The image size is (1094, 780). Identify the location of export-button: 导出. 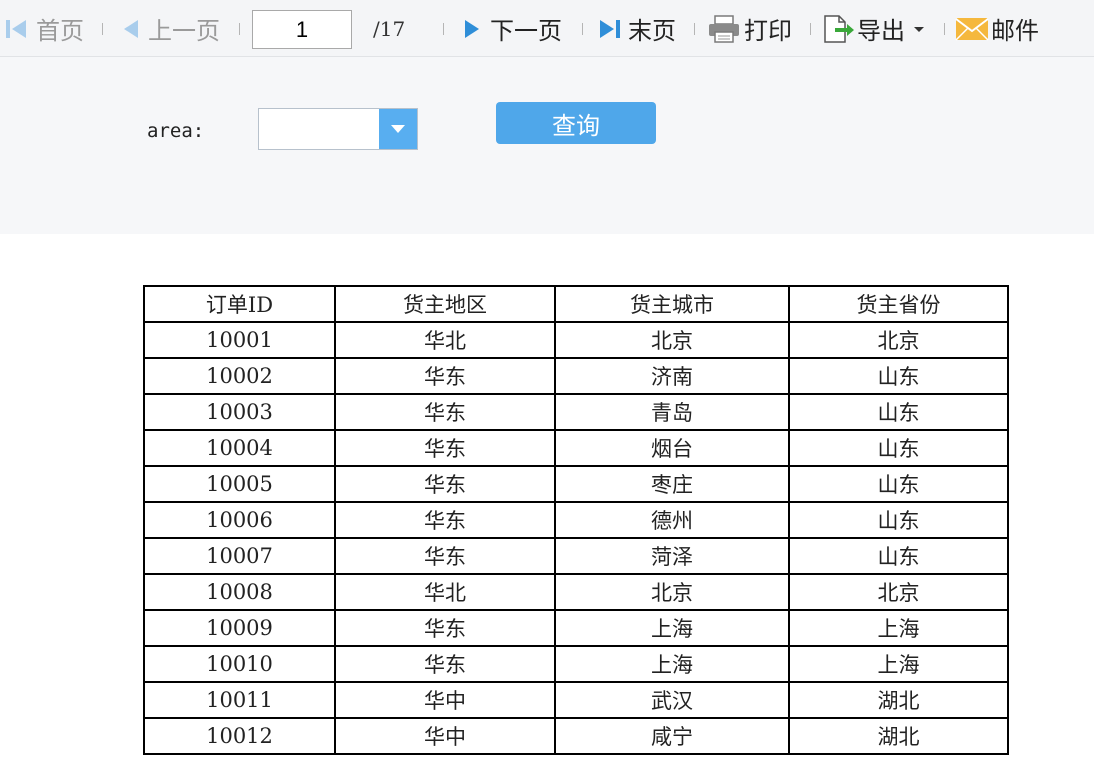
(874, 28).